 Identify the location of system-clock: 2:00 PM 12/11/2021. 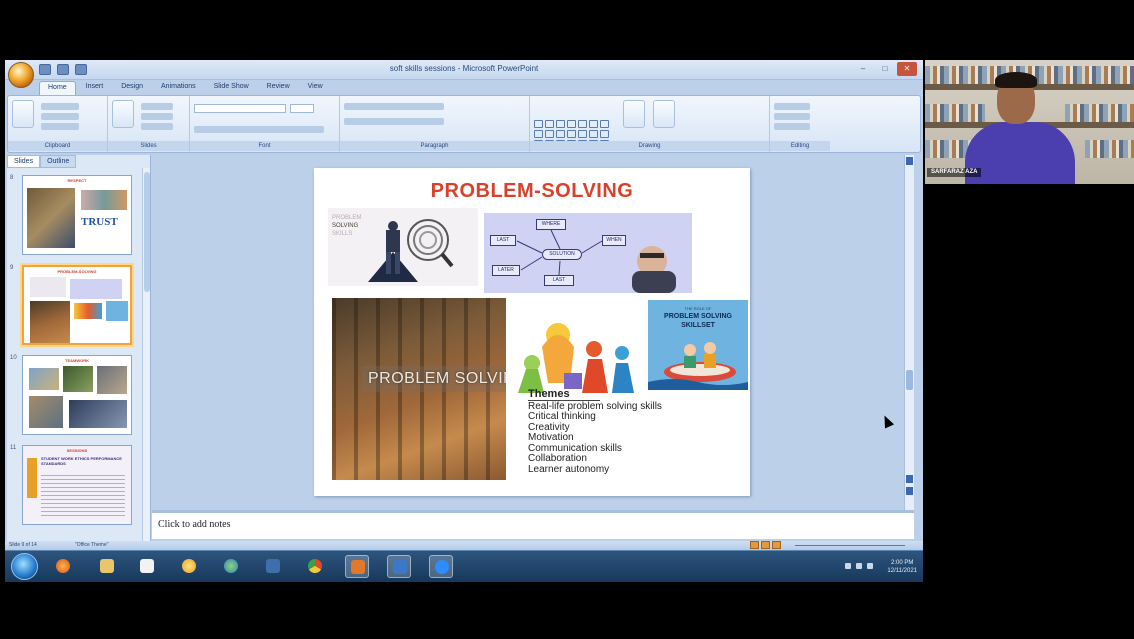
(902, 567).